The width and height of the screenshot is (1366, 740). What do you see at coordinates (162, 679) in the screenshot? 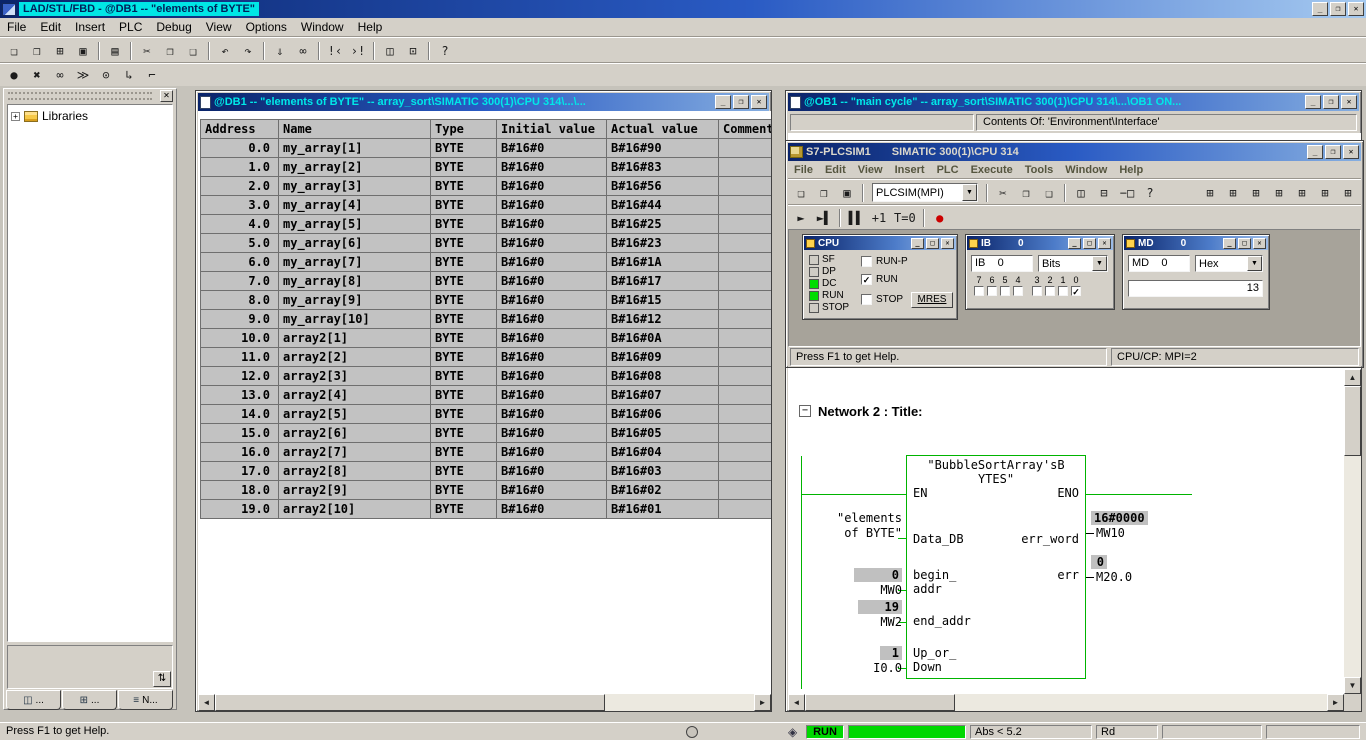
I see `sort-button: ⇅` at bounding box center [162, 679].